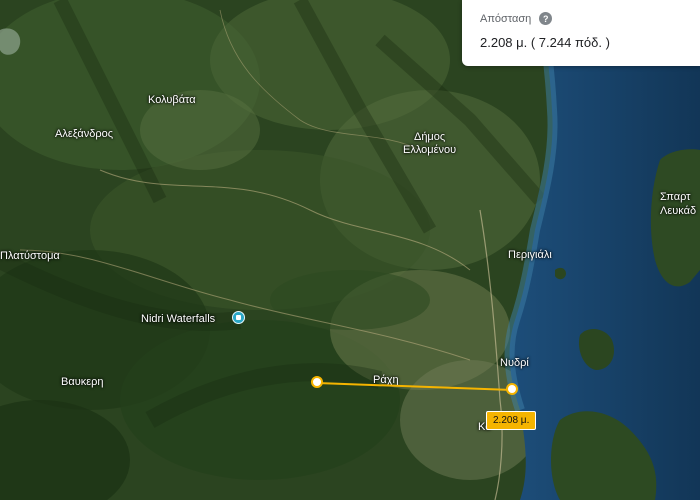  I want to click on waterfall-poi-icon, so click(238, 317).